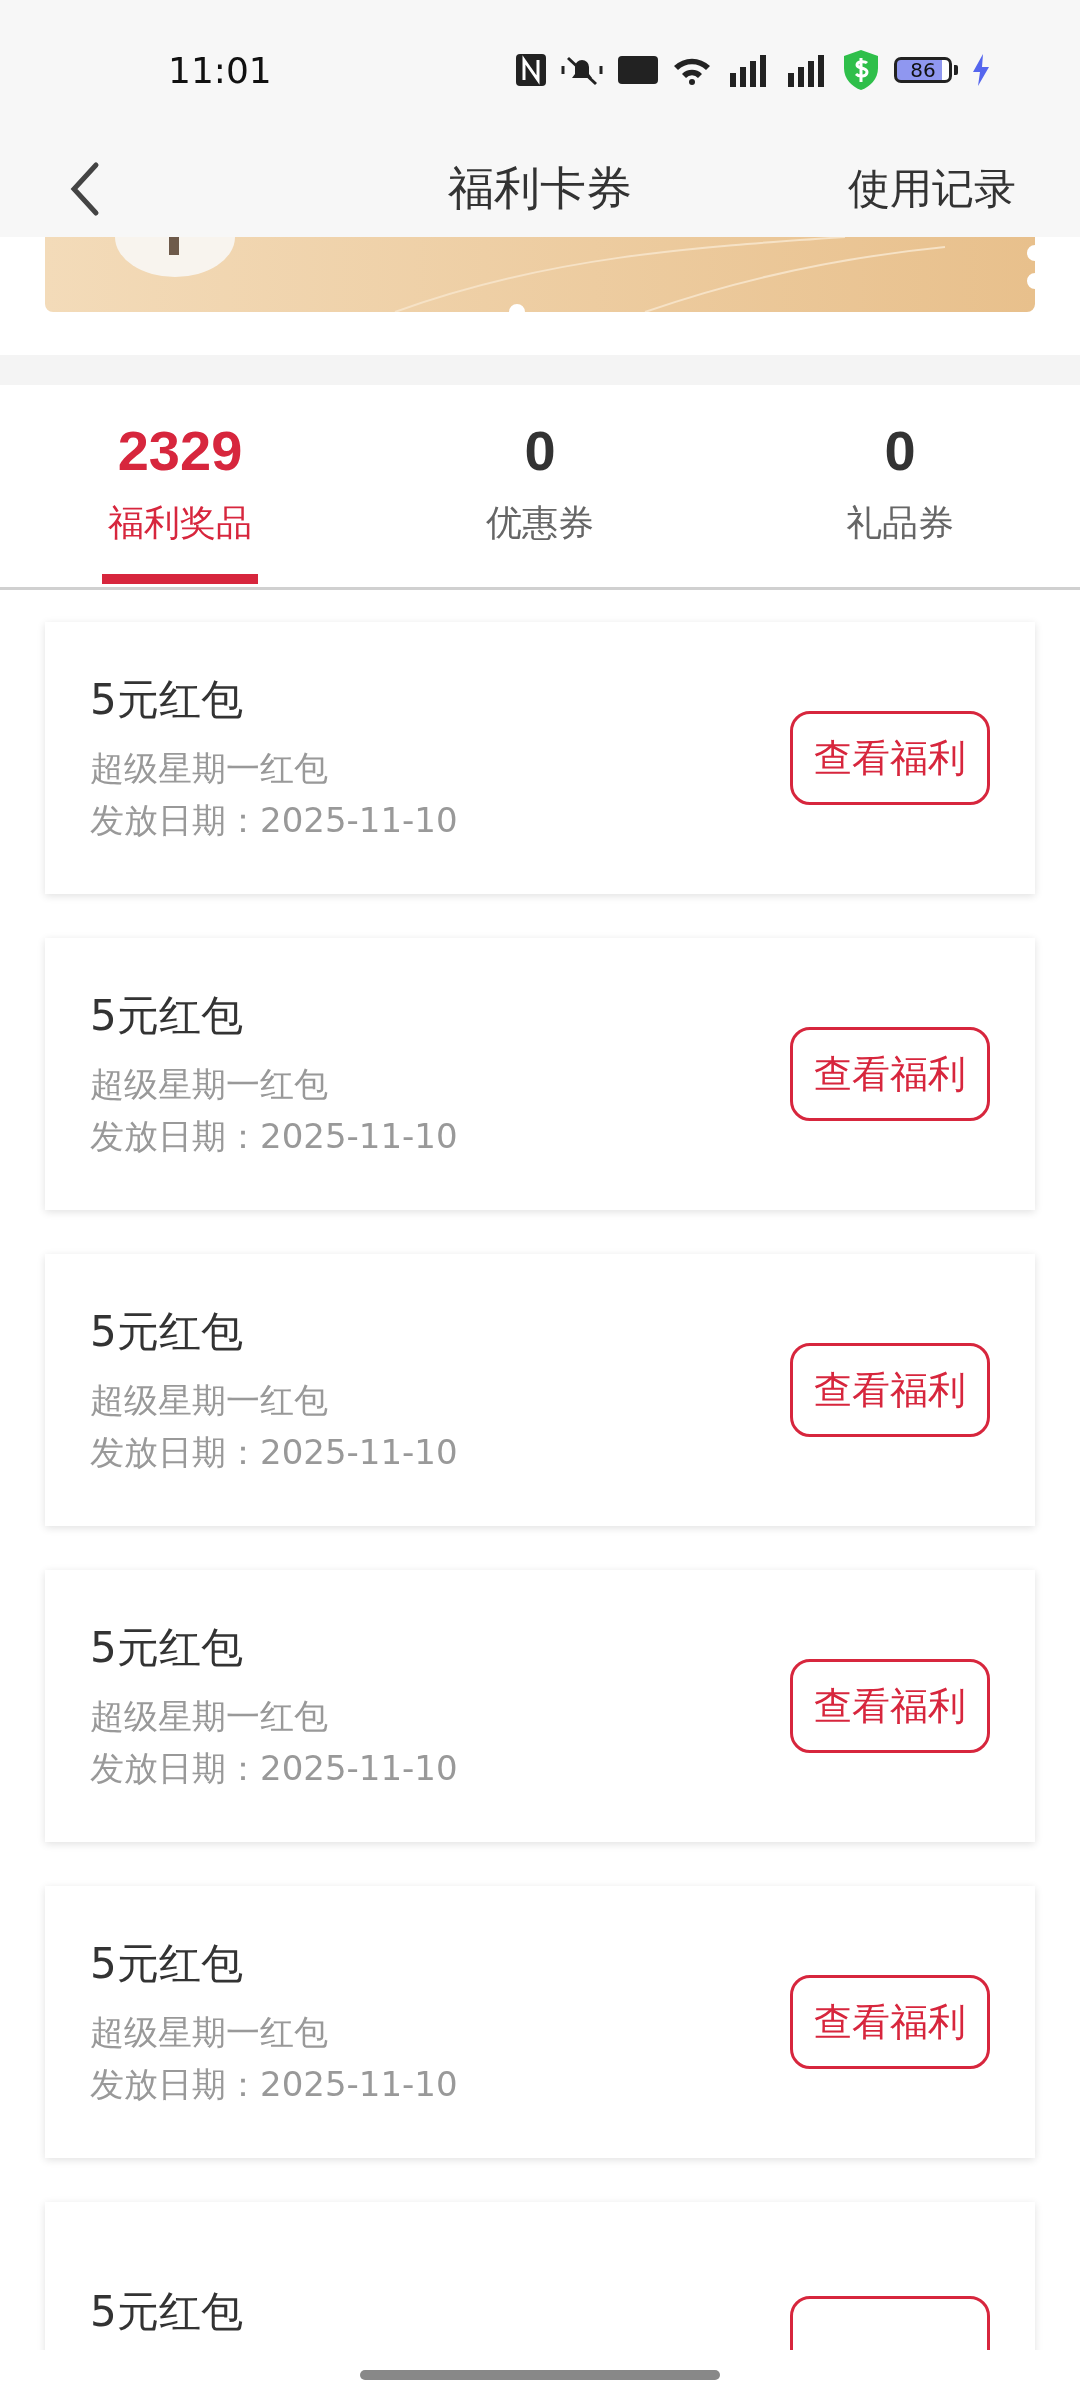 The image size is (1080, 2400). What do you see at coordinates (180, 451) in the screenshot?
I see `tab-count: 2329` at bounding box center [180, 451].